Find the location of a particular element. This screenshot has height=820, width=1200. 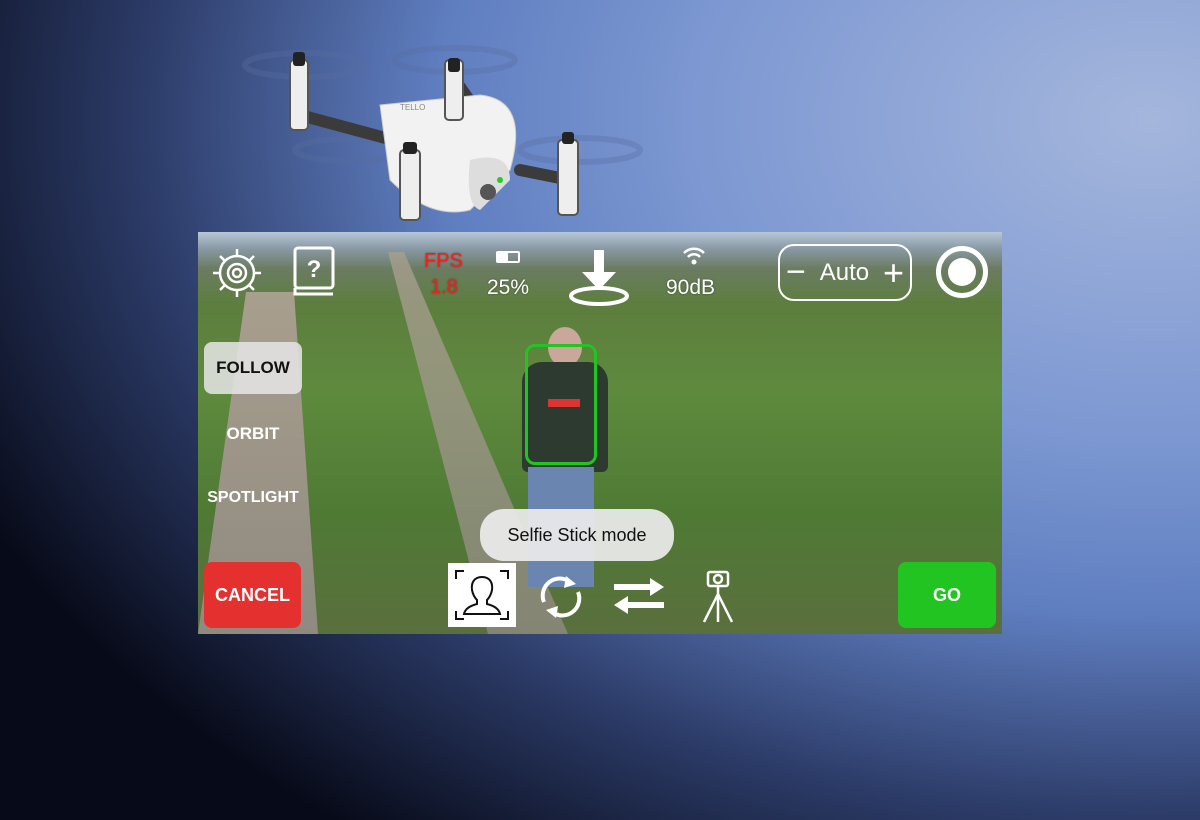

battery-percent: 25% is located at coordinates (508, 287).